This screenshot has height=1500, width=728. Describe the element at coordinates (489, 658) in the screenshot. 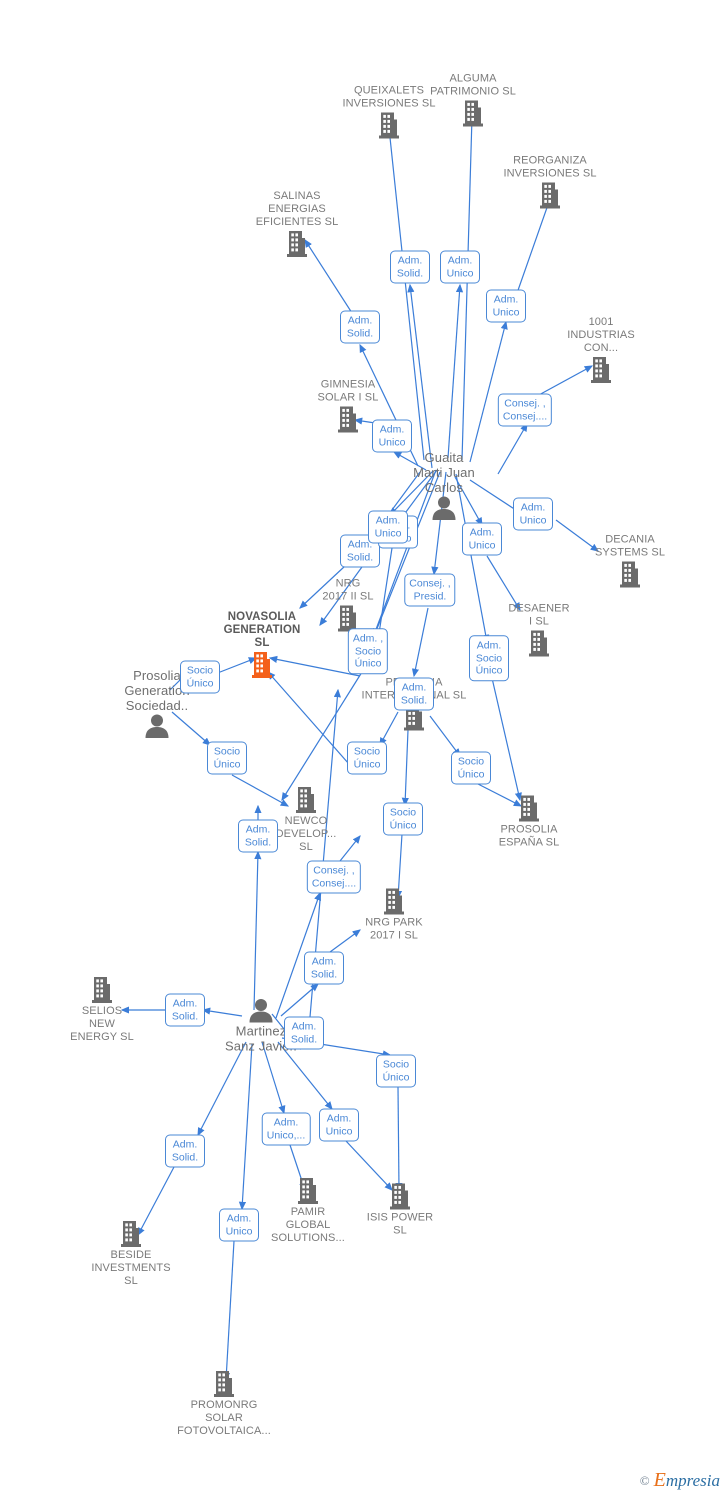

I see `edge-label-guaita-to-prosolia_int2: Adm. Socio Único` at that location.